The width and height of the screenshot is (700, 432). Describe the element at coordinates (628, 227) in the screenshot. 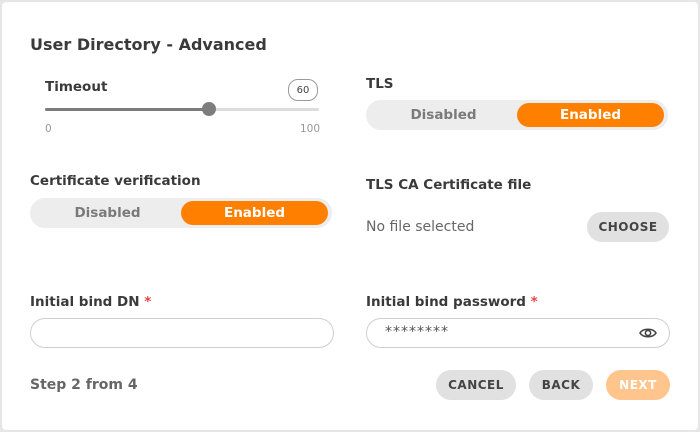

I see `choose-file-button: CHOOSE` at that location.